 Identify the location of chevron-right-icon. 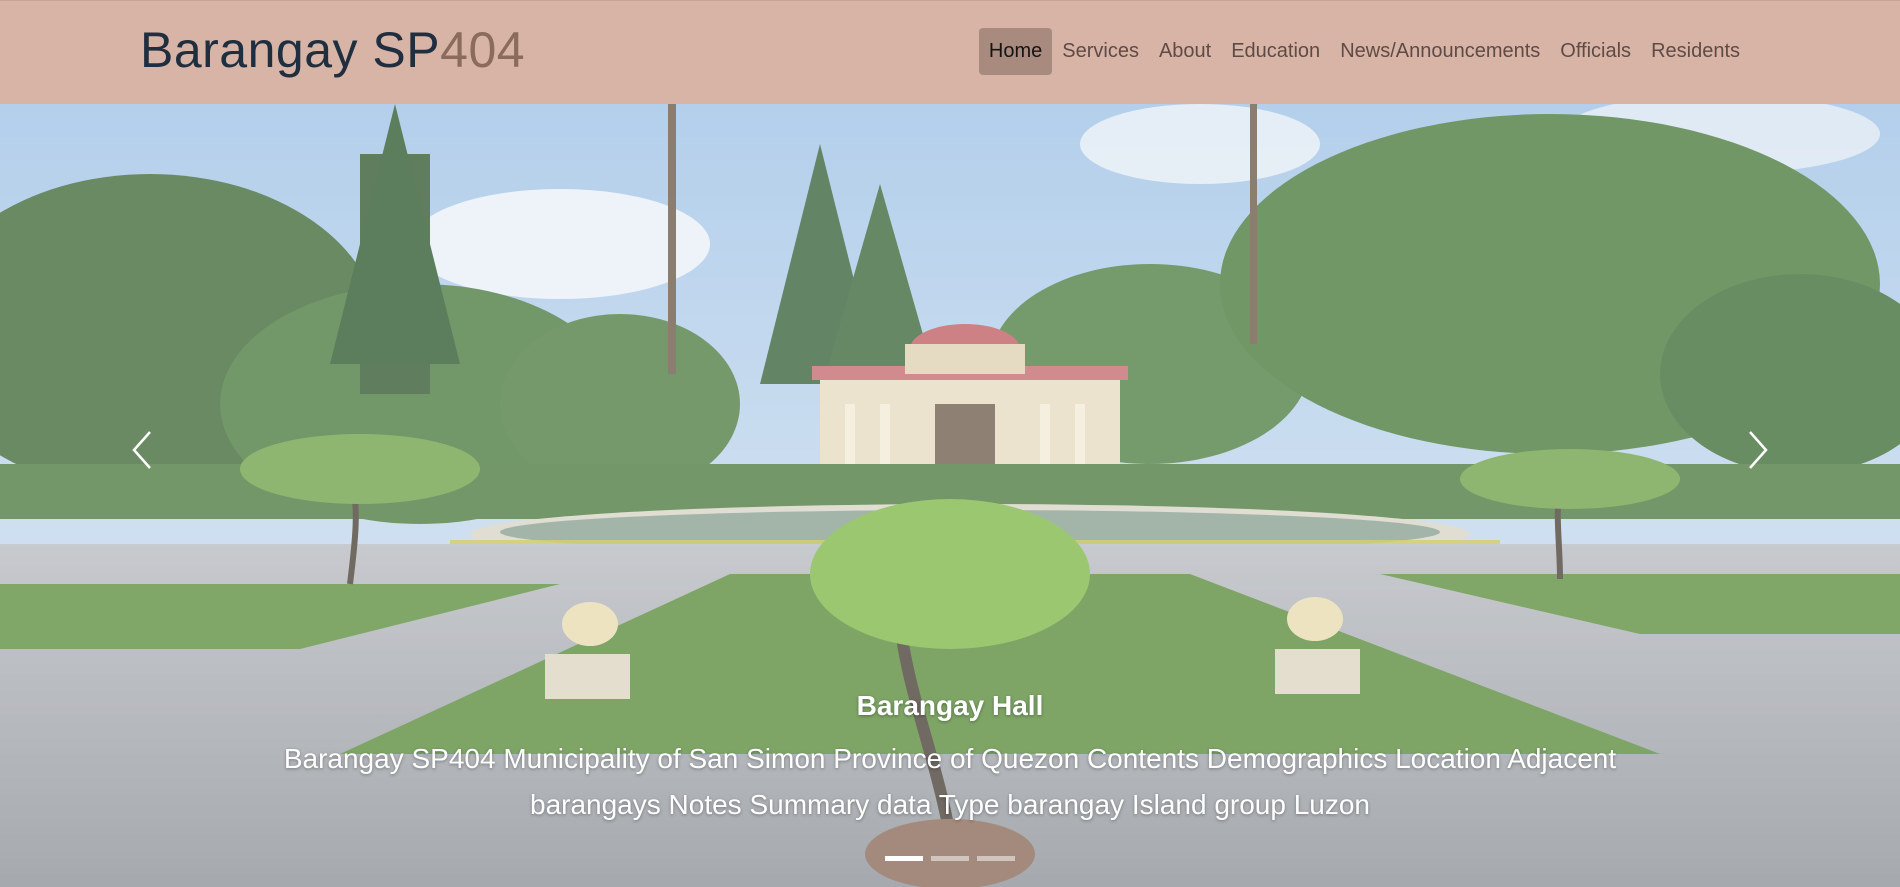
(1758, 450).